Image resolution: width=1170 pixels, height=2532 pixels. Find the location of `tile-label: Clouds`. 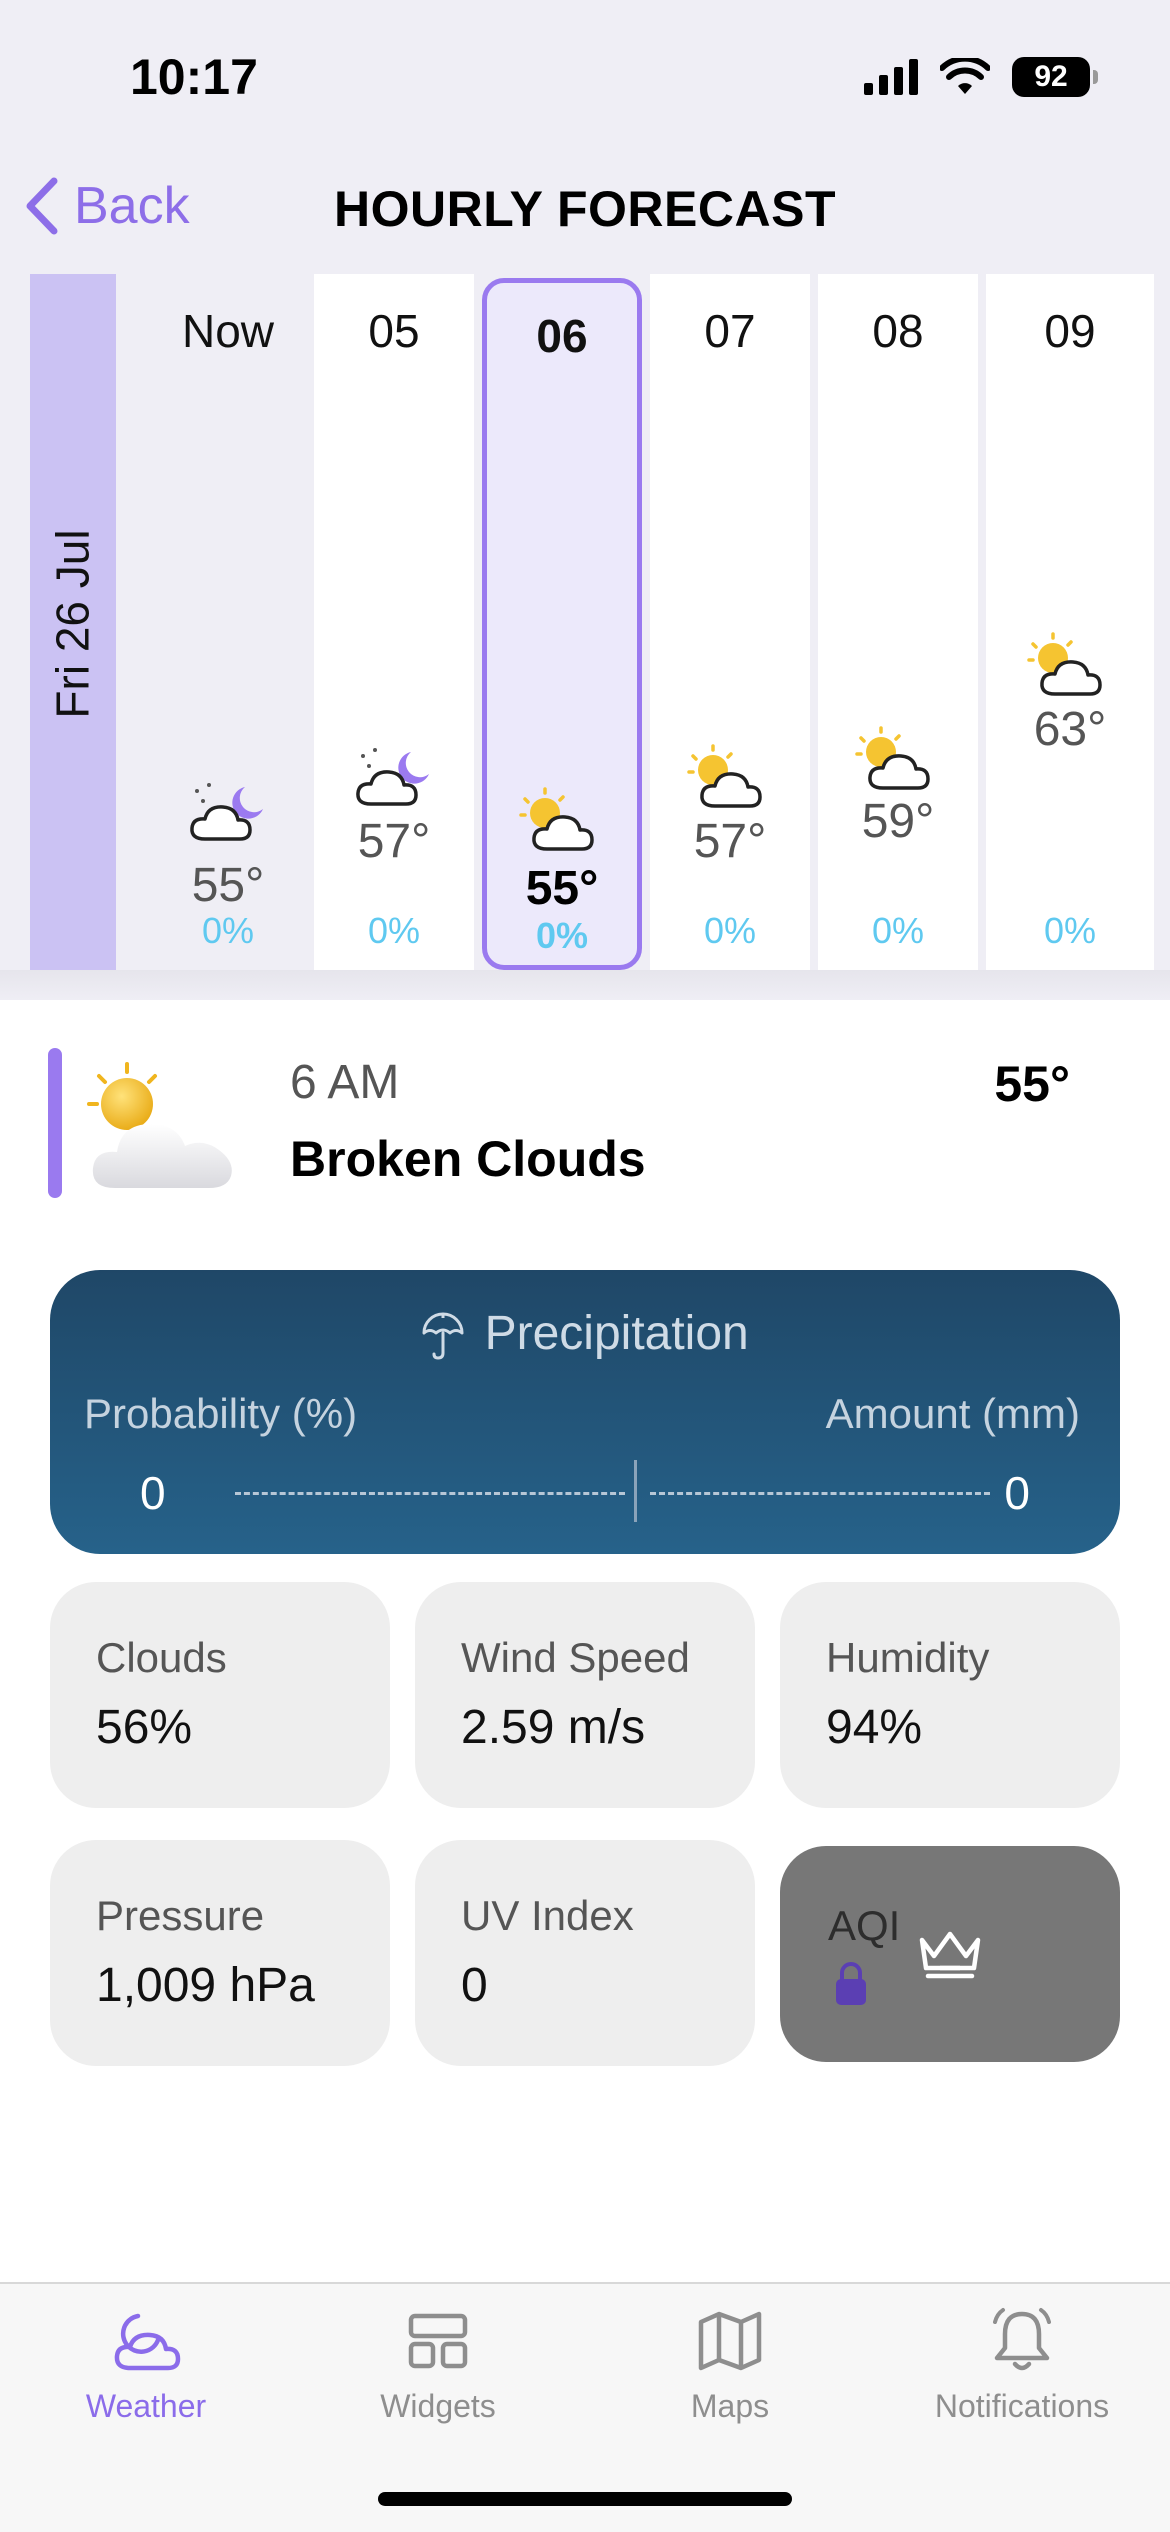

tile-label: Clouds is located at coordinates (161, 1657).